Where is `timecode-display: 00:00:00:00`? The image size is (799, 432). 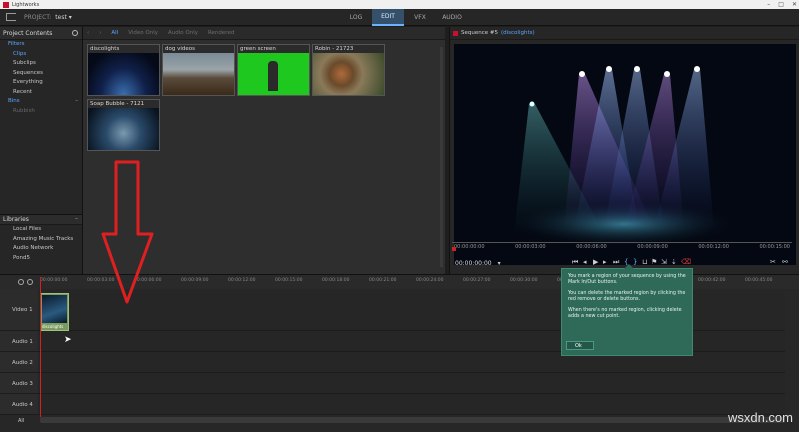
timecode-display: 00:00:00:00 is located at coordinates (473, 263).